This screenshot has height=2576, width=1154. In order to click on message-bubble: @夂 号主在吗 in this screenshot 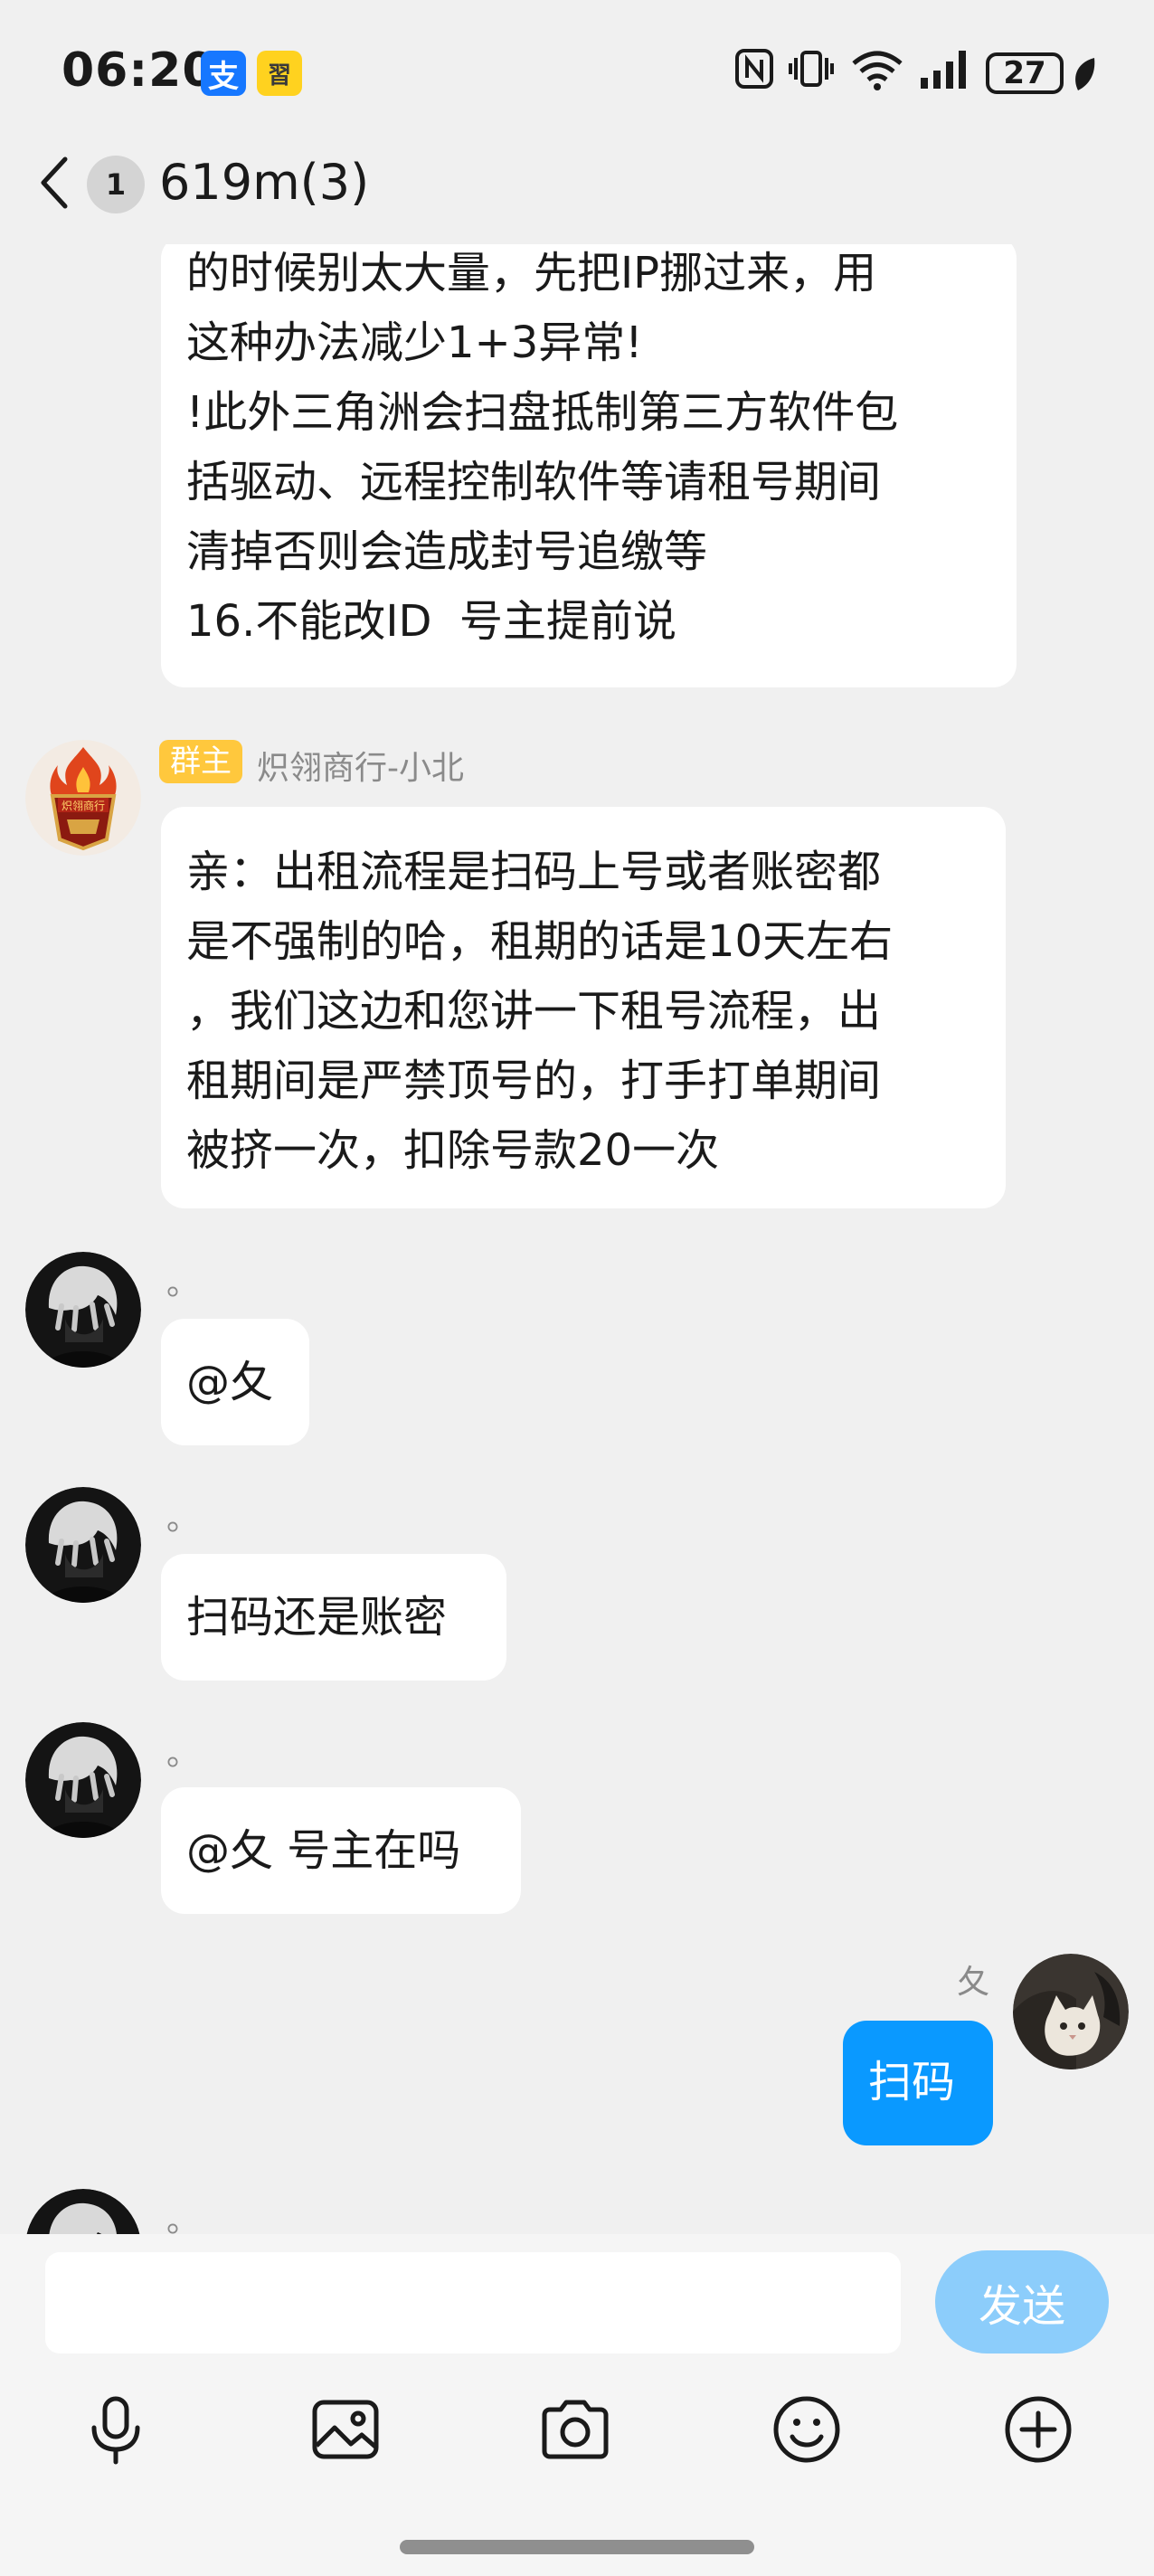, I will do `click(341, 1851)`.